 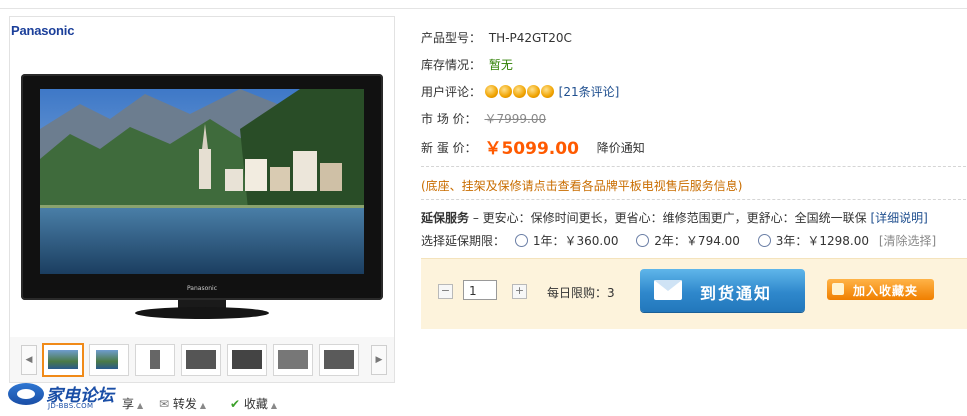 I want to click on reviews-link: [21条评论], so click(x=589, y=92).